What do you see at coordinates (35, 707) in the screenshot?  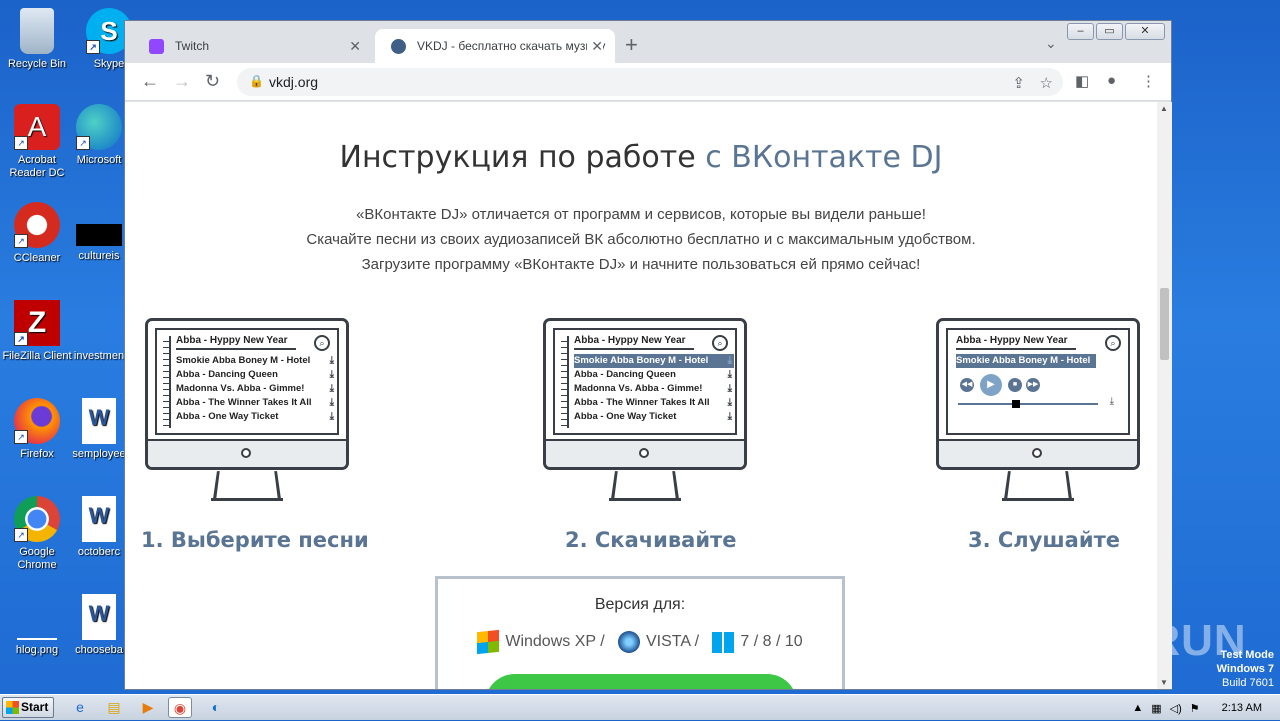 I see `start-label: Start` at bounding box center [35, 707].